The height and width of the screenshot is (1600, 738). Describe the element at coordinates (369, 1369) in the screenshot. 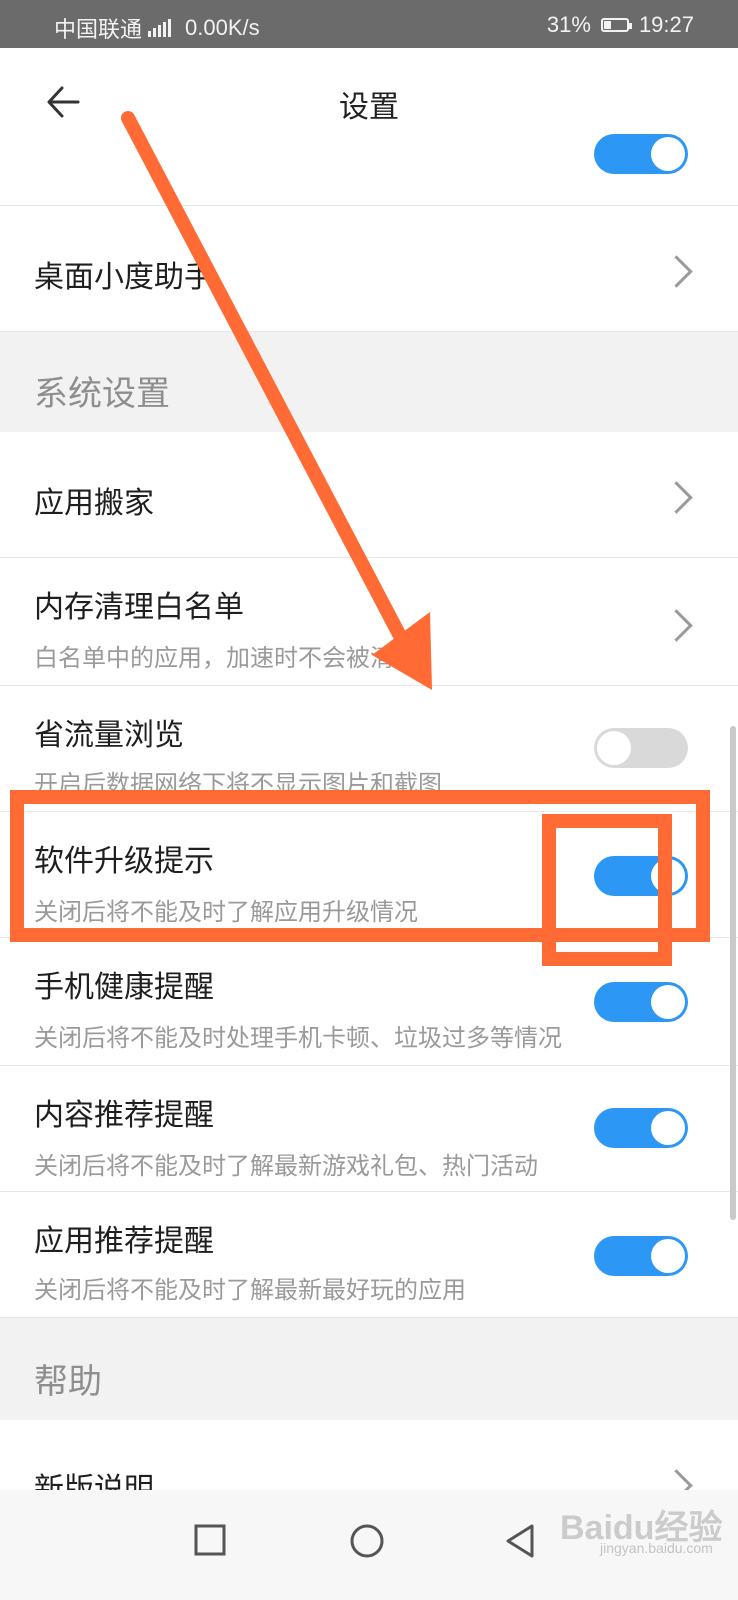

I see `section-header-help: 帮助` at that location.